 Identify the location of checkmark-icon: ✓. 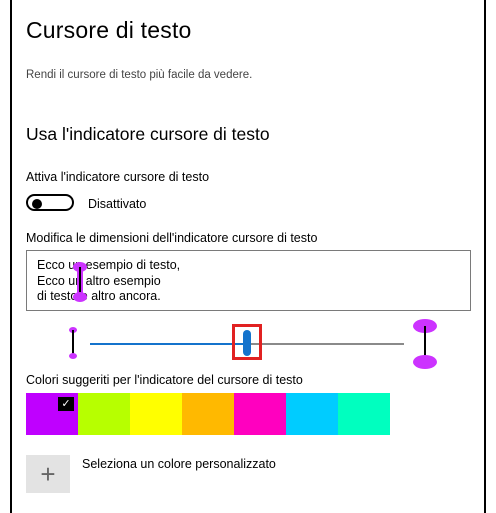
(66, 404).